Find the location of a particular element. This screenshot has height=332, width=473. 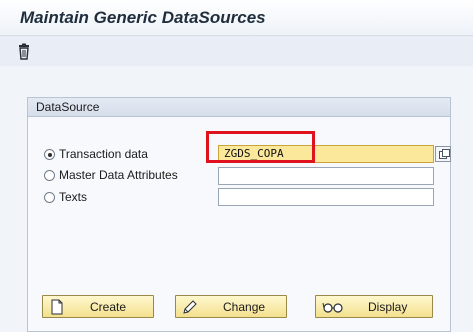

change-label: Change is located at coordinates (244, 307).